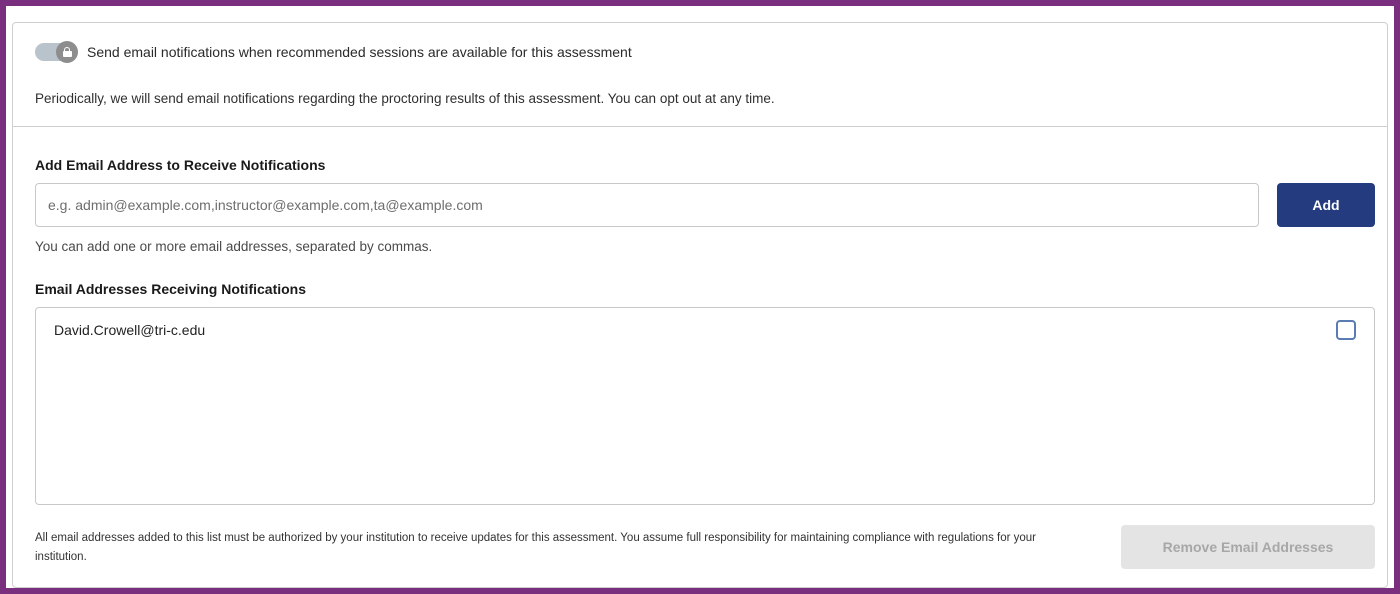 This screenshot has width=1400, height=594. What do you see at coordinates (130, 330) in the screenshot?
I see `email-address-text: David.Crowell@tri-c.edu` at bounding box center [130, 330].